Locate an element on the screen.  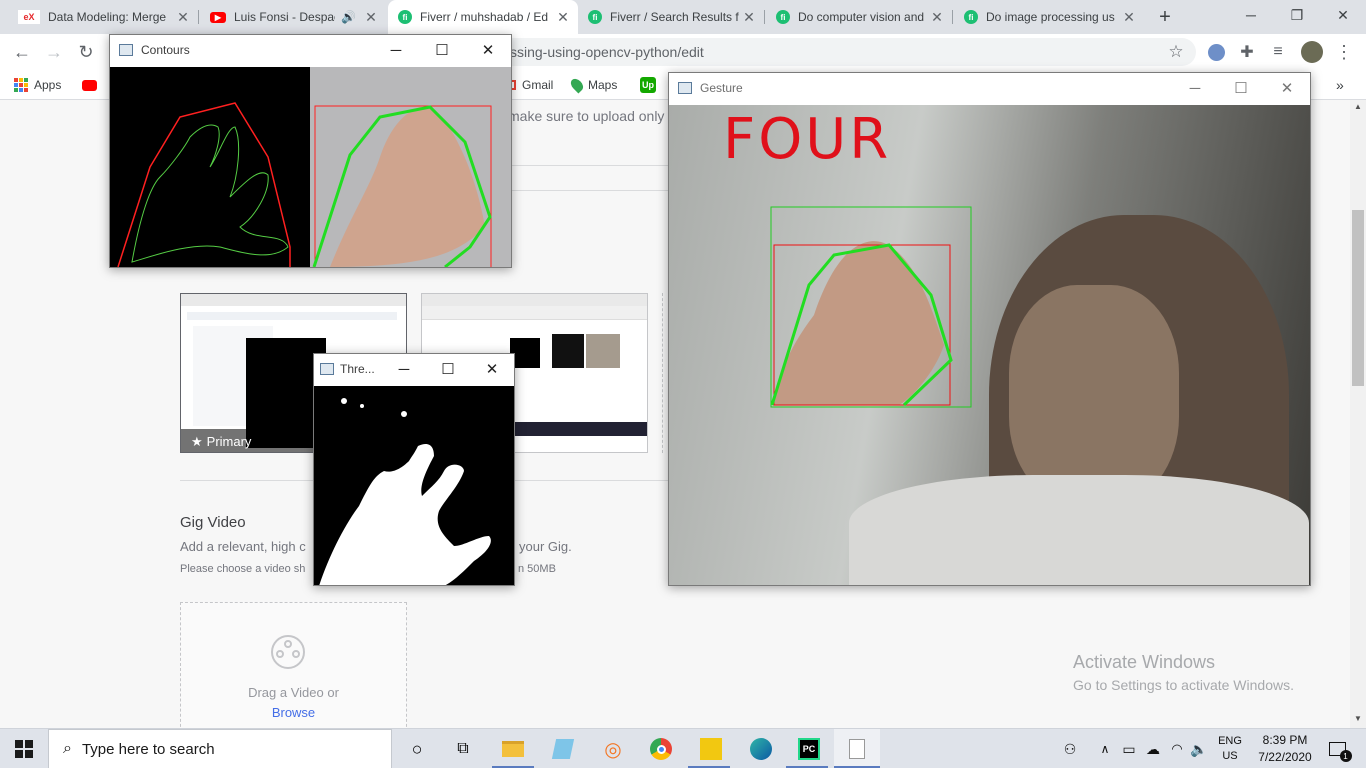
threshold-titlebar: Thre... ─ ☐ ✕ is located at coordinates (414, 369).